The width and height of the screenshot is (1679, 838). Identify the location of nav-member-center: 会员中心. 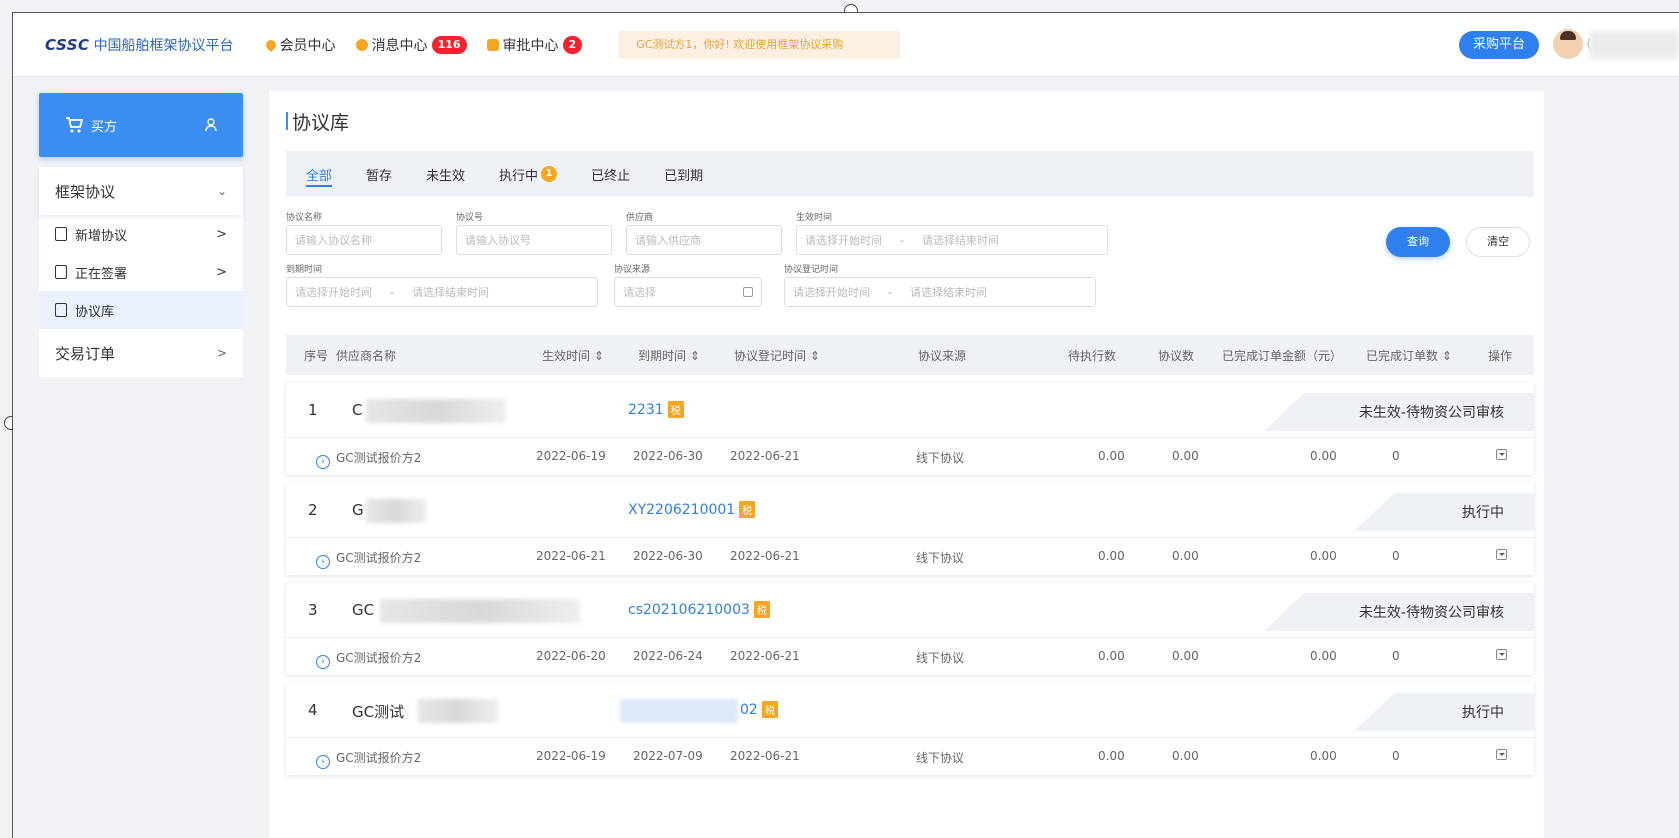
(299, 45).